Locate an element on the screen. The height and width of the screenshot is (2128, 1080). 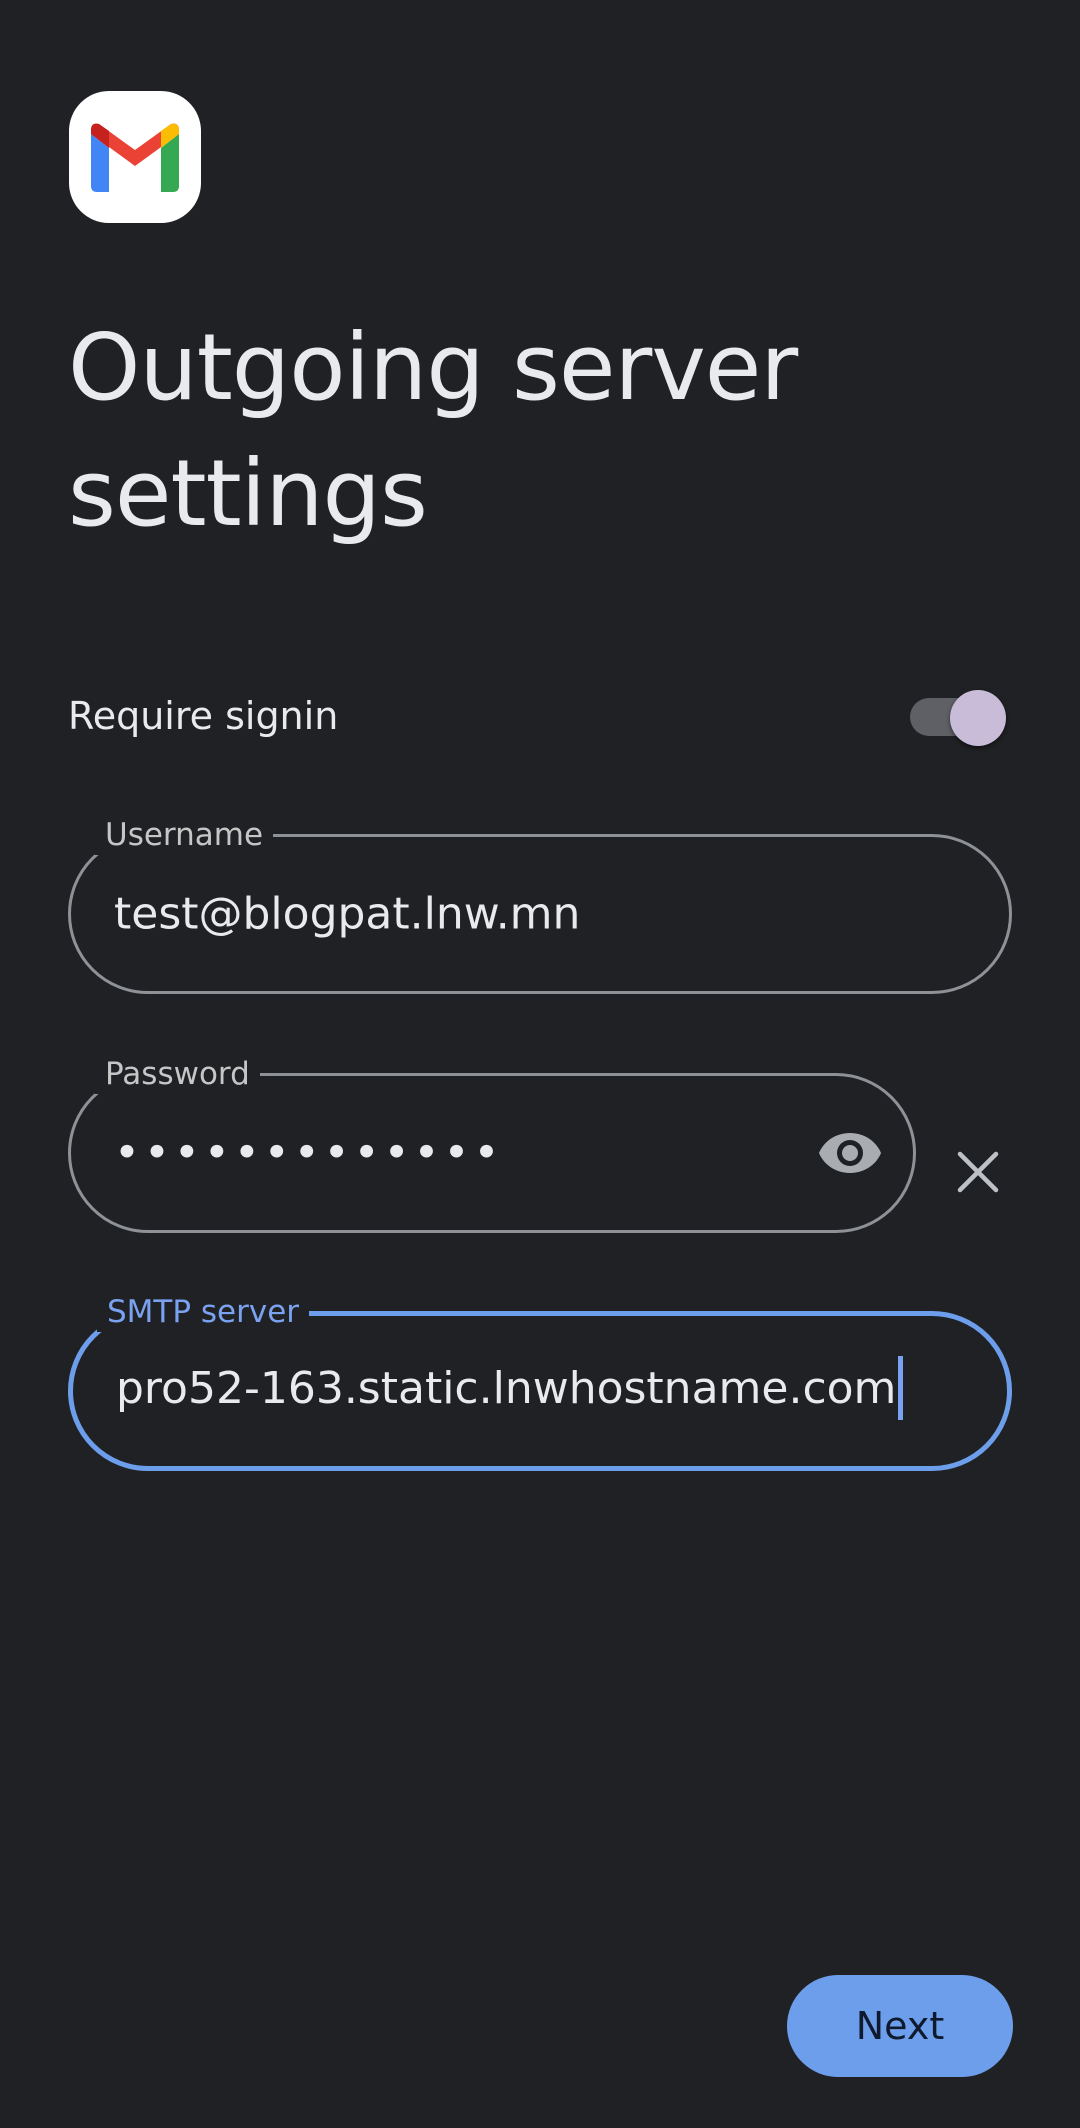
gmail-logo is located at coordinates (135, 157).